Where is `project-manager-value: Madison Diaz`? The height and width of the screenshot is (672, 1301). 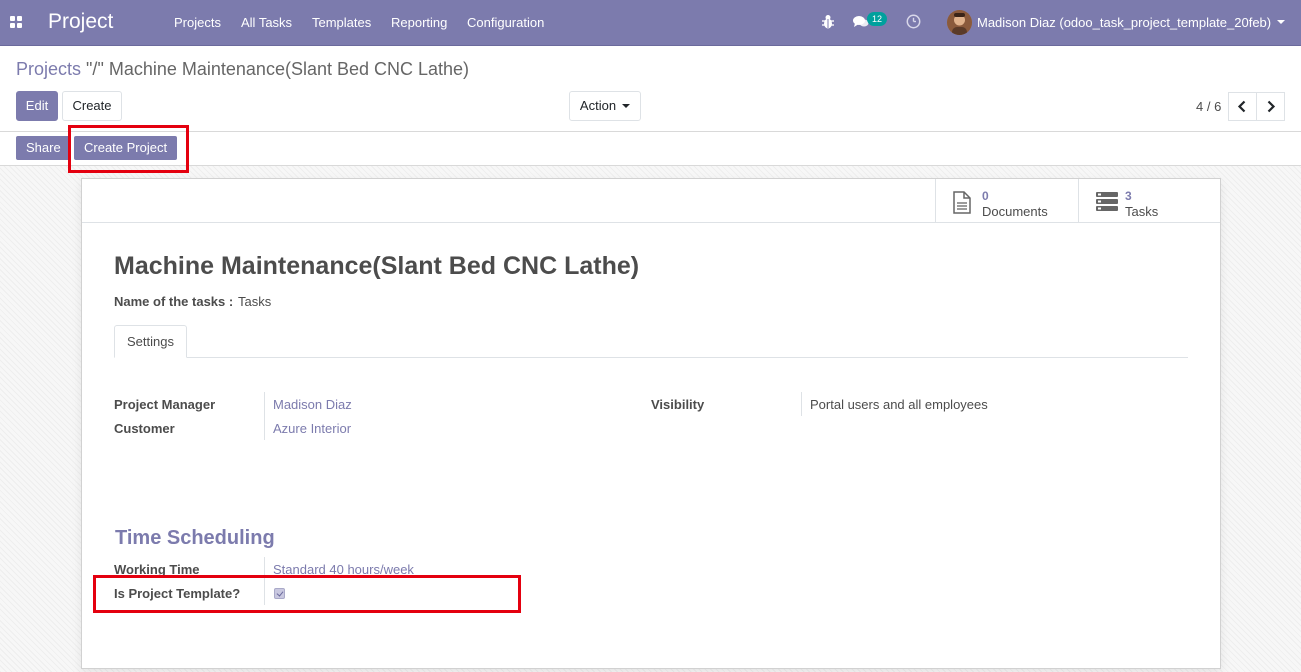 project-manager-value: Madison Diaz is located at coordinates (312, 404).